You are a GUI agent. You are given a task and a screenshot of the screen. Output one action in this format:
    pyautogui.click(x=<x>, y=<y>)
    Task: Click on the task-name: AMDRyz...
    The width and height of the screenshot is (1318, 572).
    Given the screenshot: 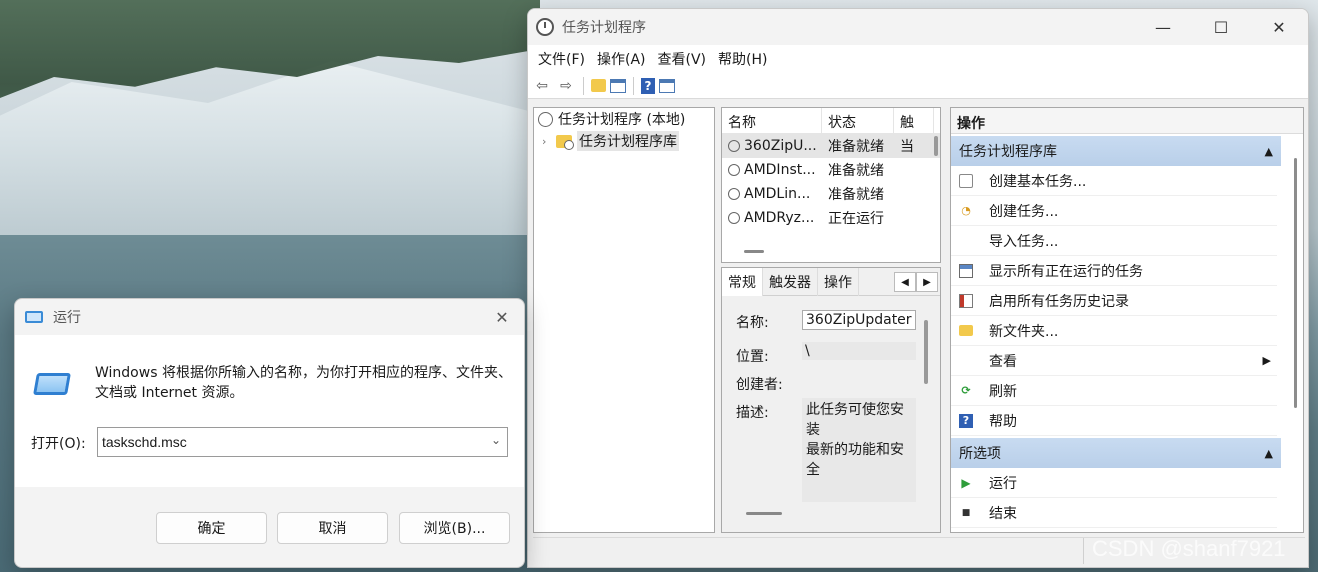 What is the action you would take?
    pyautogui.click(x=779, y=218)
    